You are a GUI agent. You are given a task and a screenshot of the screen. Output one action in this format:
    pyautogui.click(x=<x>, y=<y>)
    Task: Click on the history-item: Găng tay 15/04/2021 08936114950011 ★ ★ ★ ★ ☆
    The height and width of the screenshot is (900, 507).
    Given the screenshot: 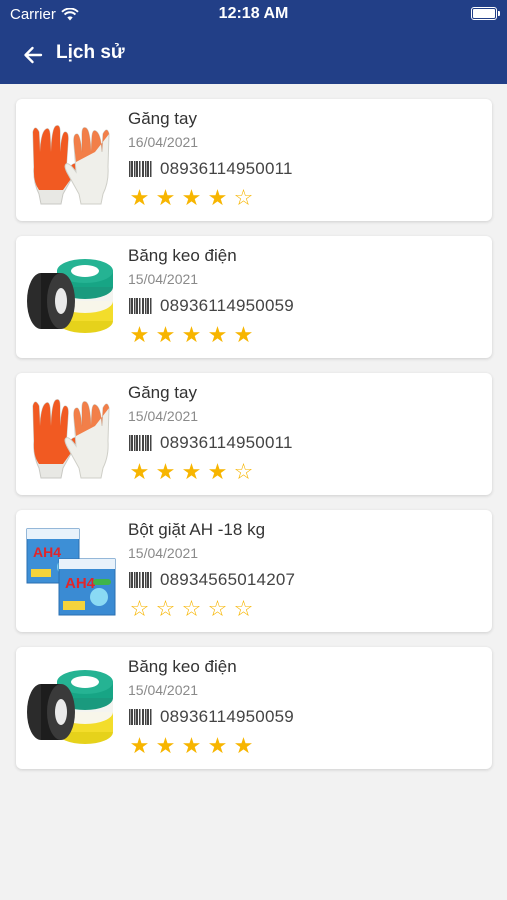 What is the action you would take?
    pyautogui.click(x=254, y=434)
    